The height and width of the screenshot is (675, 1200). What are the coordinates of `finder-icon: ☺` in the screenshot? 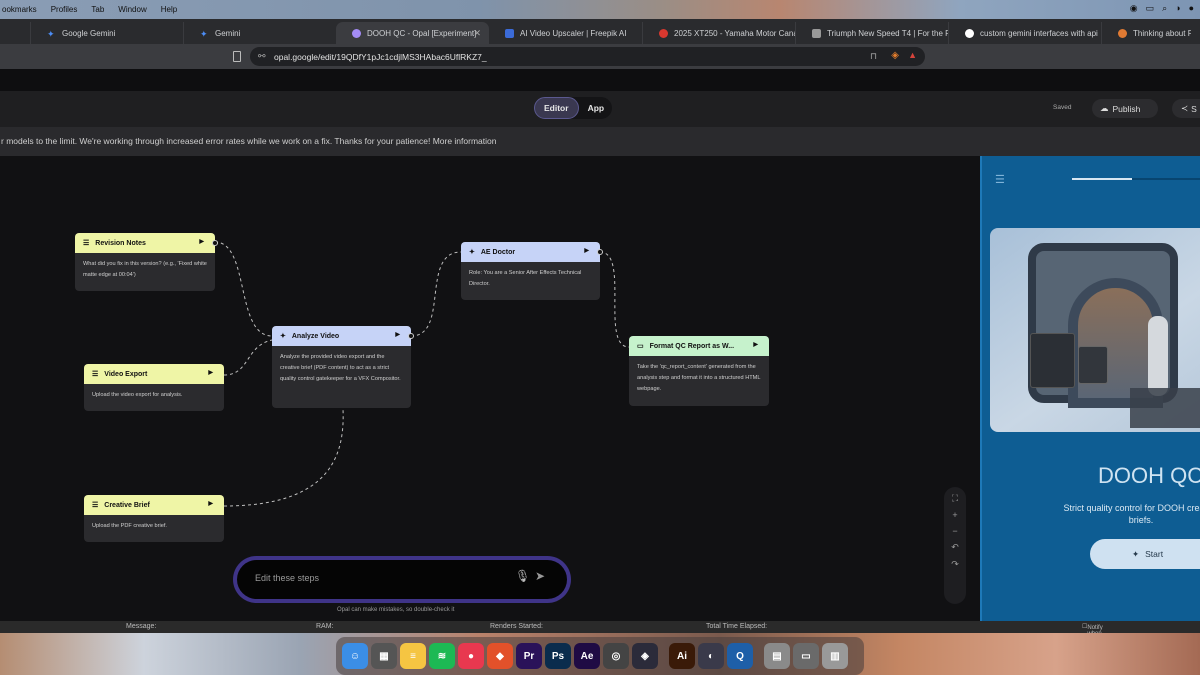 It's located at (355, 656).